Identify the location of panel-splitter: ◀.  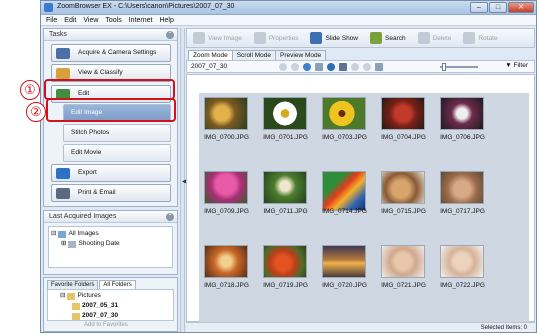
(183, 180).